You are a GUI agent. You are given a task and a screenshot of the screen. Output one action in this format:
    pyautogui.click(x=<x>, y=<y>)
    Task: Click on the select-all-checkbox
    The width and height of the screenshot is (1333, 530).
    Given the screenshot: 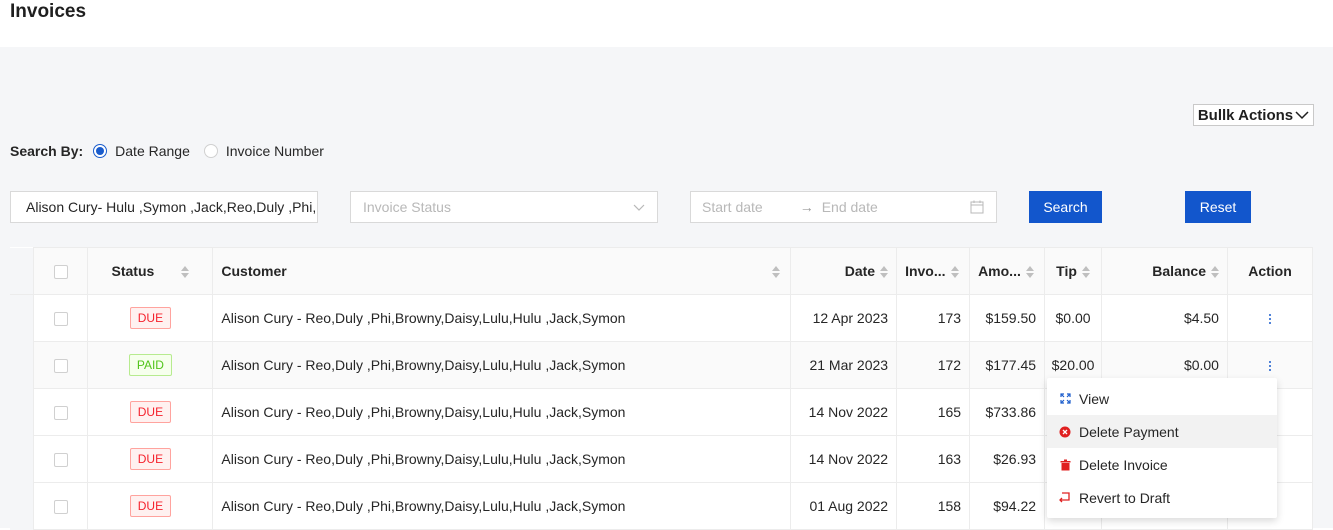 What is the action you would take?
    pyautogui.click(x=60, y=272)
    